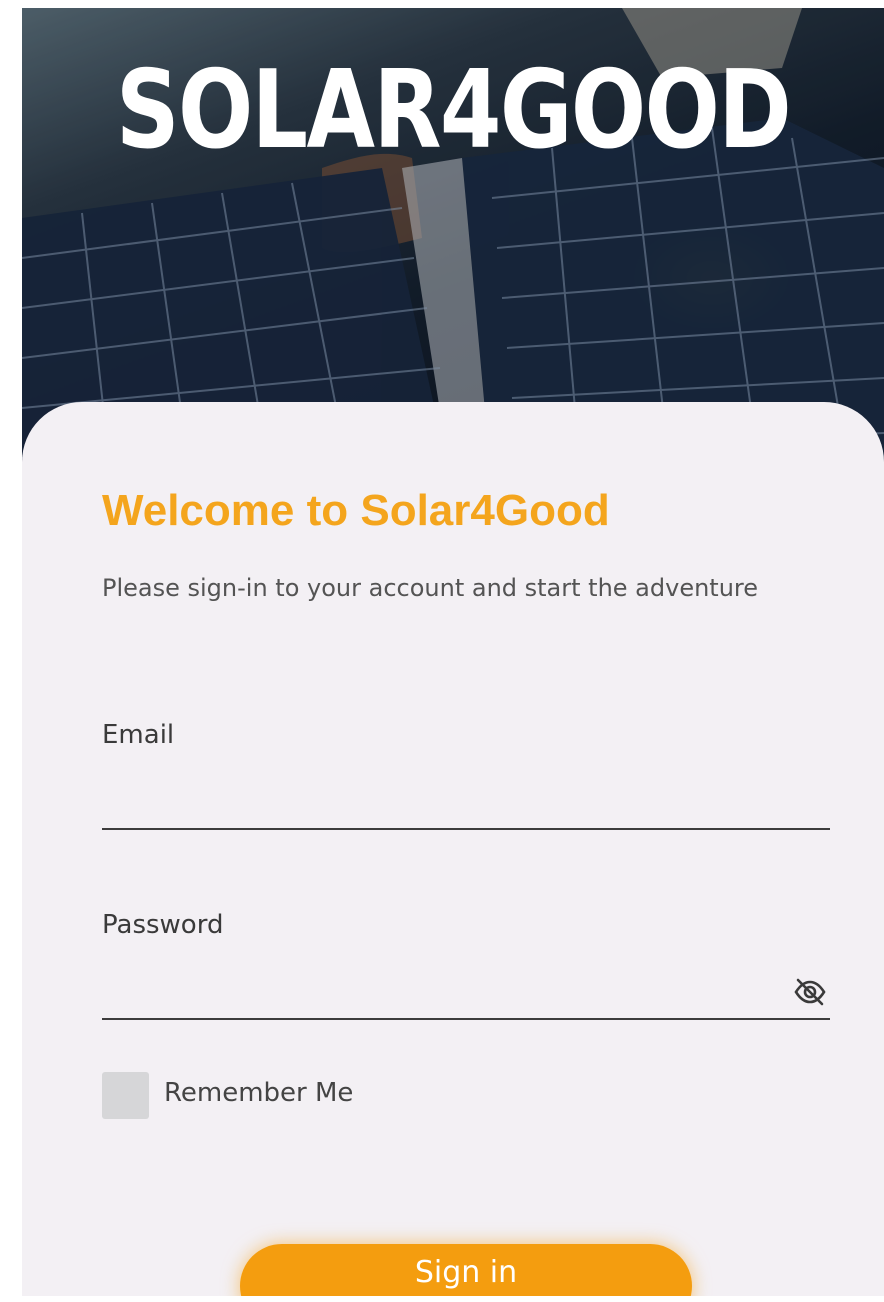 Image resolution: width=884 pixels, height=1302 pixels. I want to click on remember-me-label: Remember Me, so click(258, 1093).